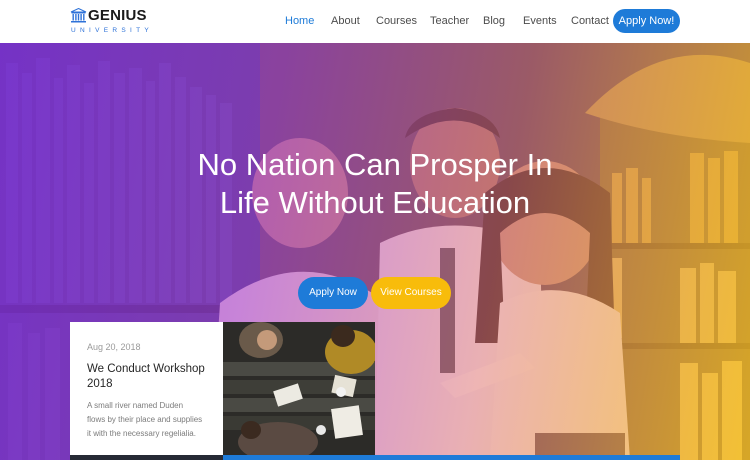  Describe the element at coordinates (396, 21) in the screenshot. I see `nav-courses-link: Courses` at that location.